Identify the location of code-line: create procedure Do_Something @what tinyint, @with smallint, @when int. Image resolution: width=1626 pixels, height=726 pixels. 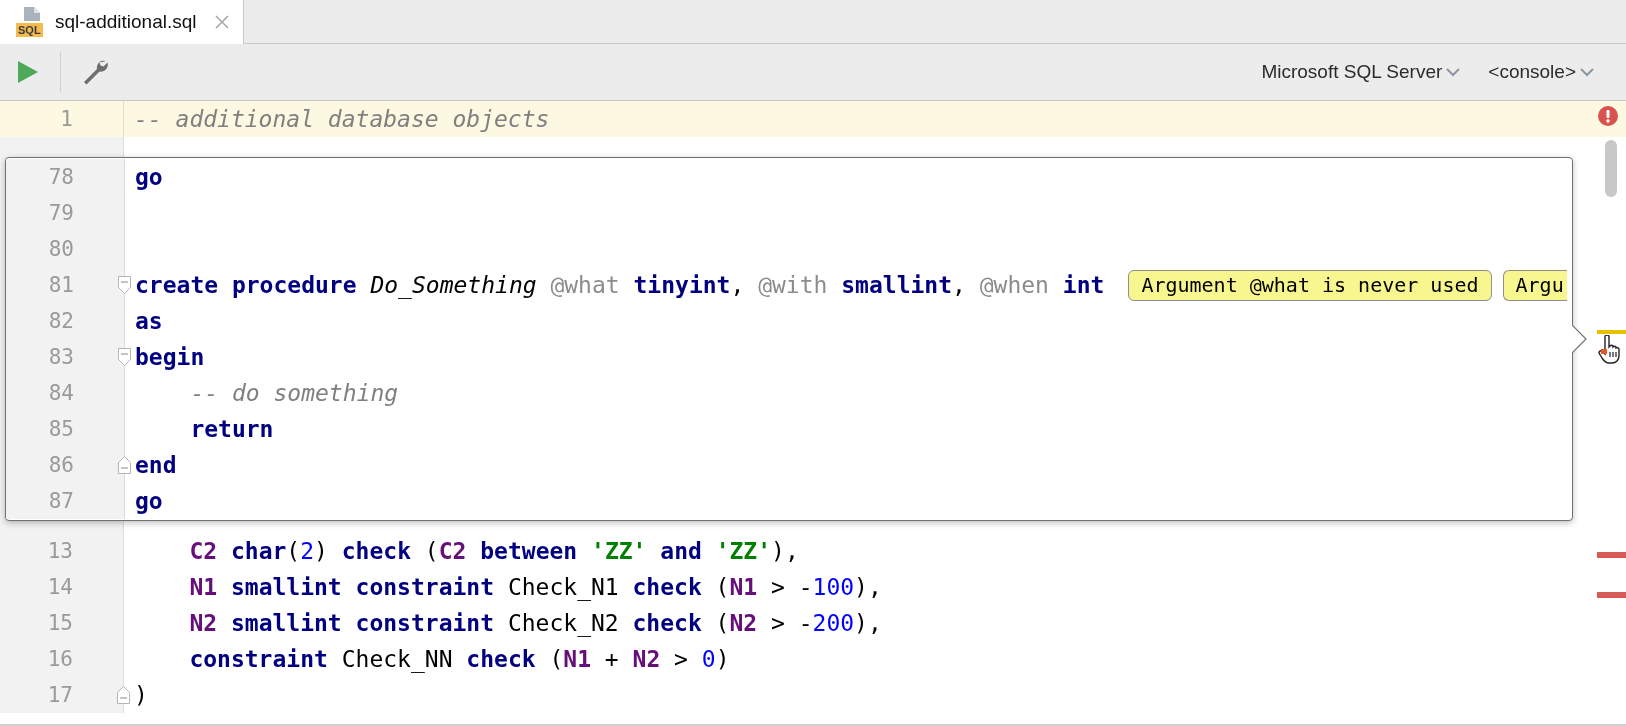
(619, 286).